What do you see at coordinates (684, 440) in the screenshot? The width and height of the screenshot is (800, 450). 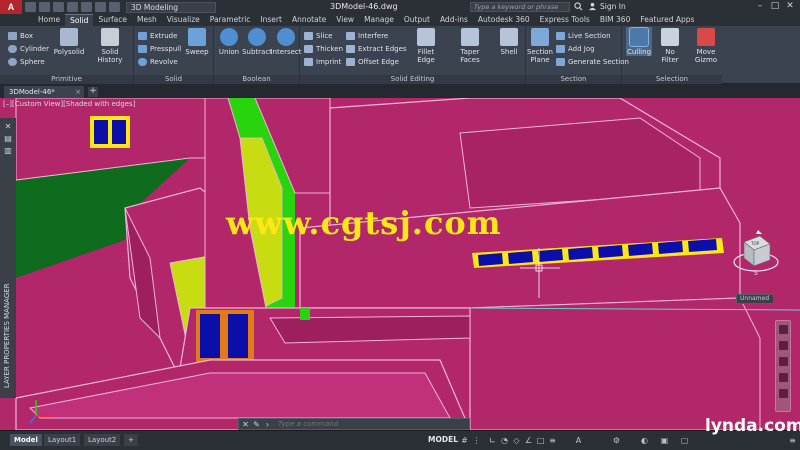 I see `clean-screen-icon: ▢` at bounding box center [684, 440].